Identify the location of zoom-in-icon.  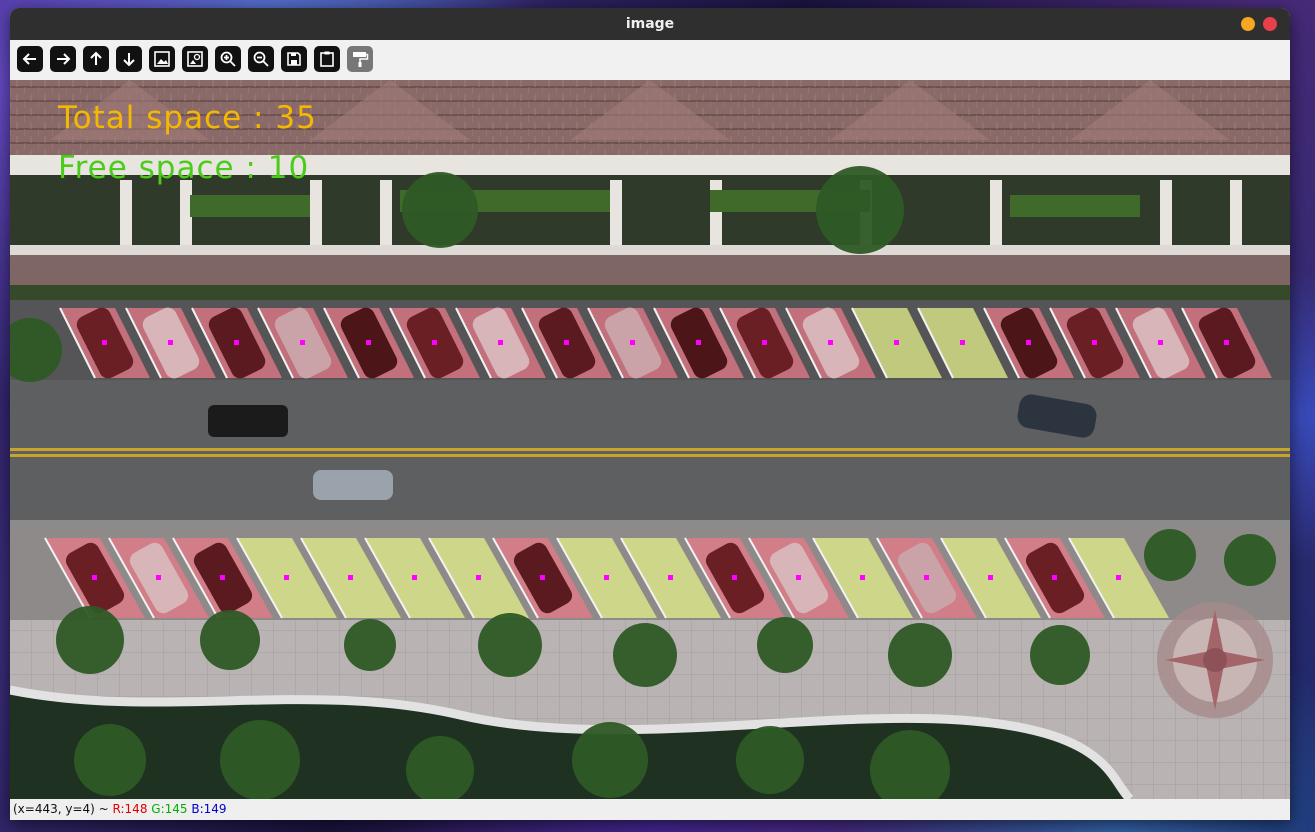
(228, 59).